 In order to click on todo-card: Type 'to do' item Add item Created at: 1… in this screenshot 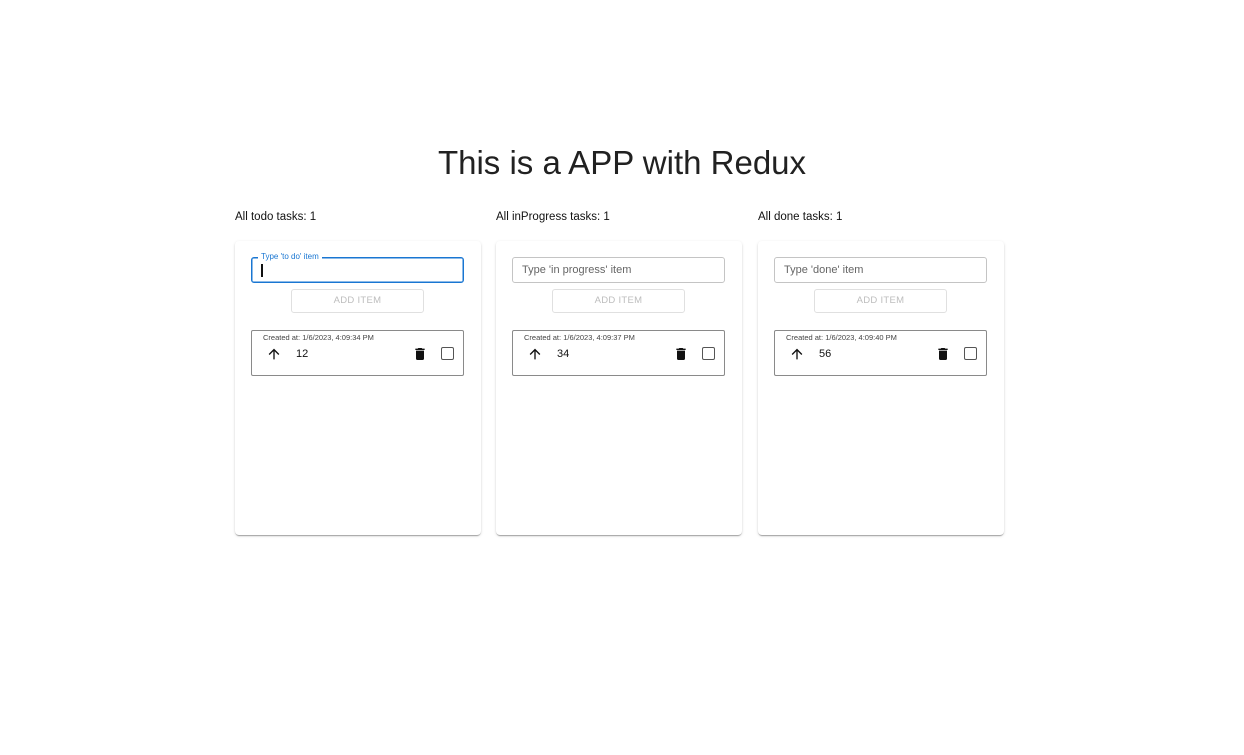, I will do `click(358, 388)`.